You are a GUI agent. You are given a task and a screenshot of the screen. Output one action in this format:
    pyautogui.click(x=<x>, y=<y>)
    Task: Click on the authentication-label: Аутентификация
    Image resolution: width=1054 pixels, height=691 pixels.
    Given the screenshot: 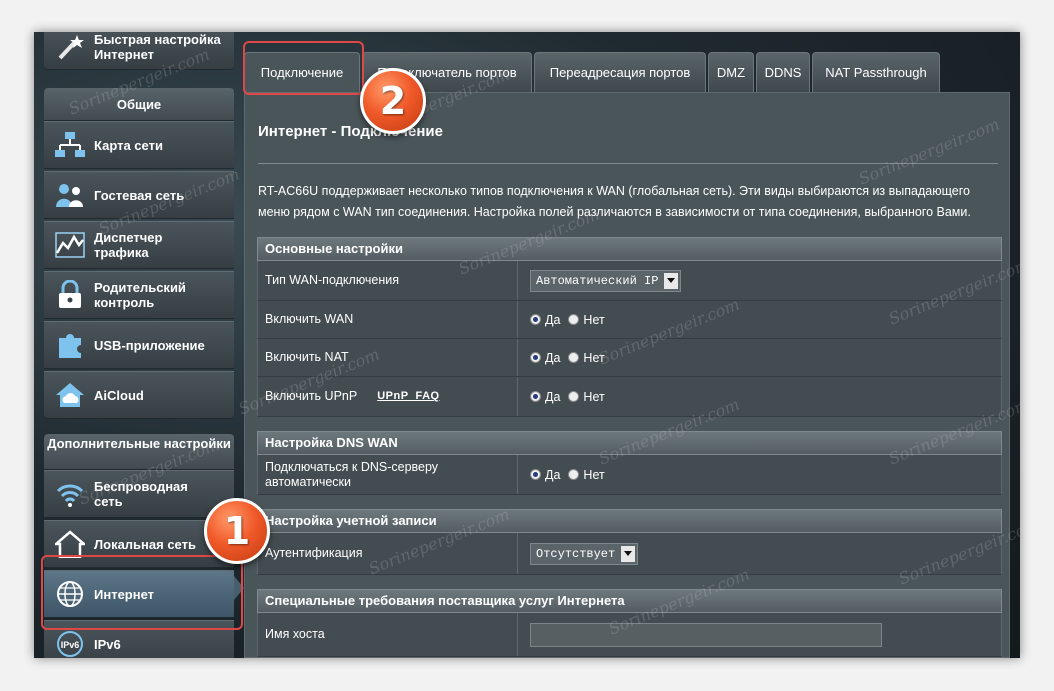 What is the action you would take?
    pyautogui.click(x=388, y=553)
    